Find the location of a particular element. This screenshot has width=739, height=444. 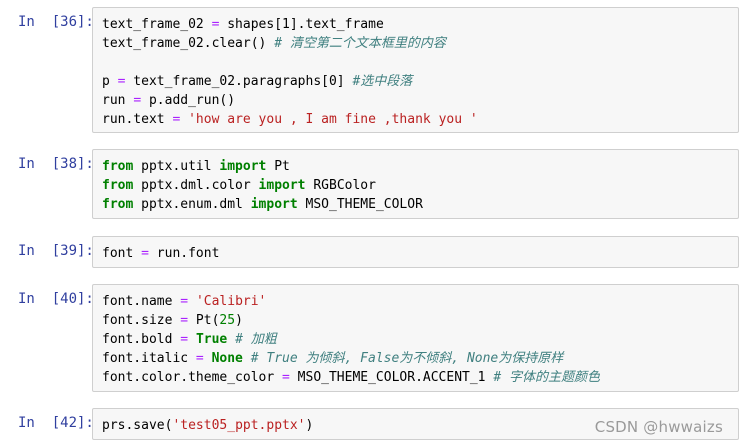

code-block: font = run.font is located at coordinates (160, 253).